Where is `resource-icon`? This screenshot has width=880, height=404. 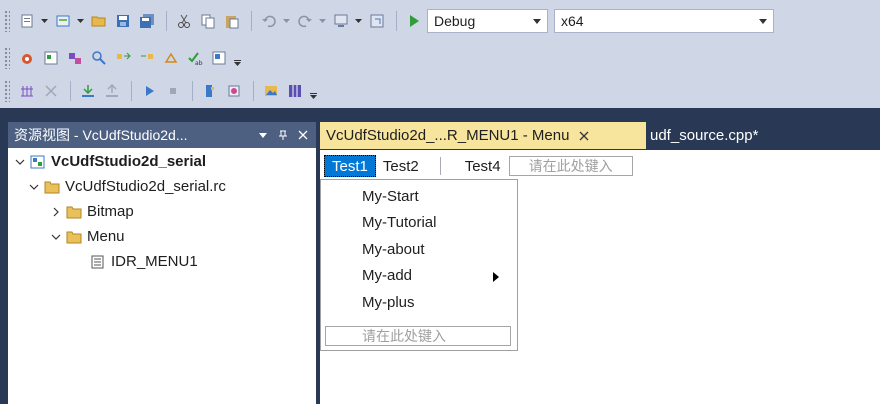 resource-icon is located at coordinates (75, 58).